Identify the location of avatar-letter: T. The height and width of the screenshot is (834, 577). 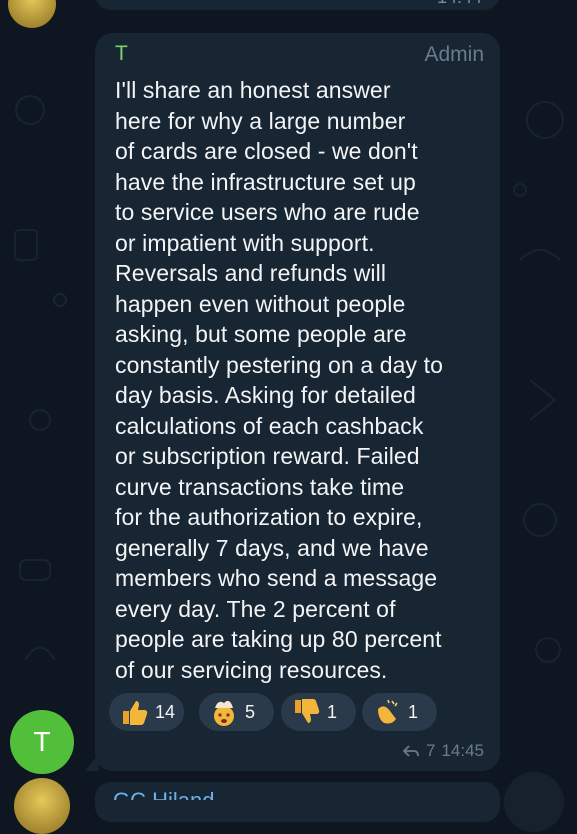
(42, 741).